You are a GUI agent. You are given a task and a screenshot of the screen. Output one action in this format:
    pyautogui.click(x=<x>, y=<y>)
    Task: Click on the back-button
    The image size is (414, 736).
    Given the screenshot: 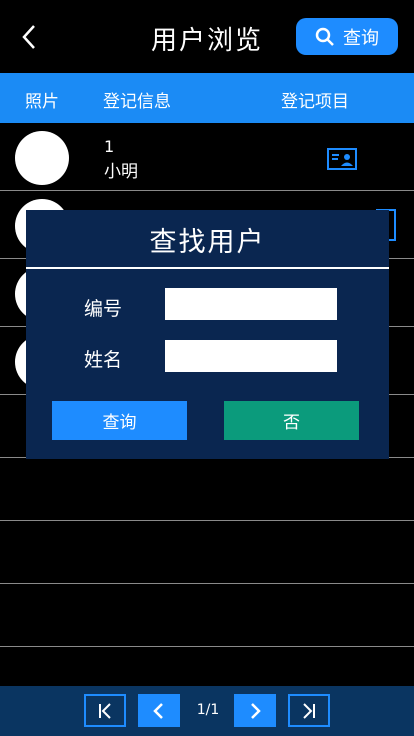 What is the action you would take?
    pyautogui.click(x=29, y=37)
    